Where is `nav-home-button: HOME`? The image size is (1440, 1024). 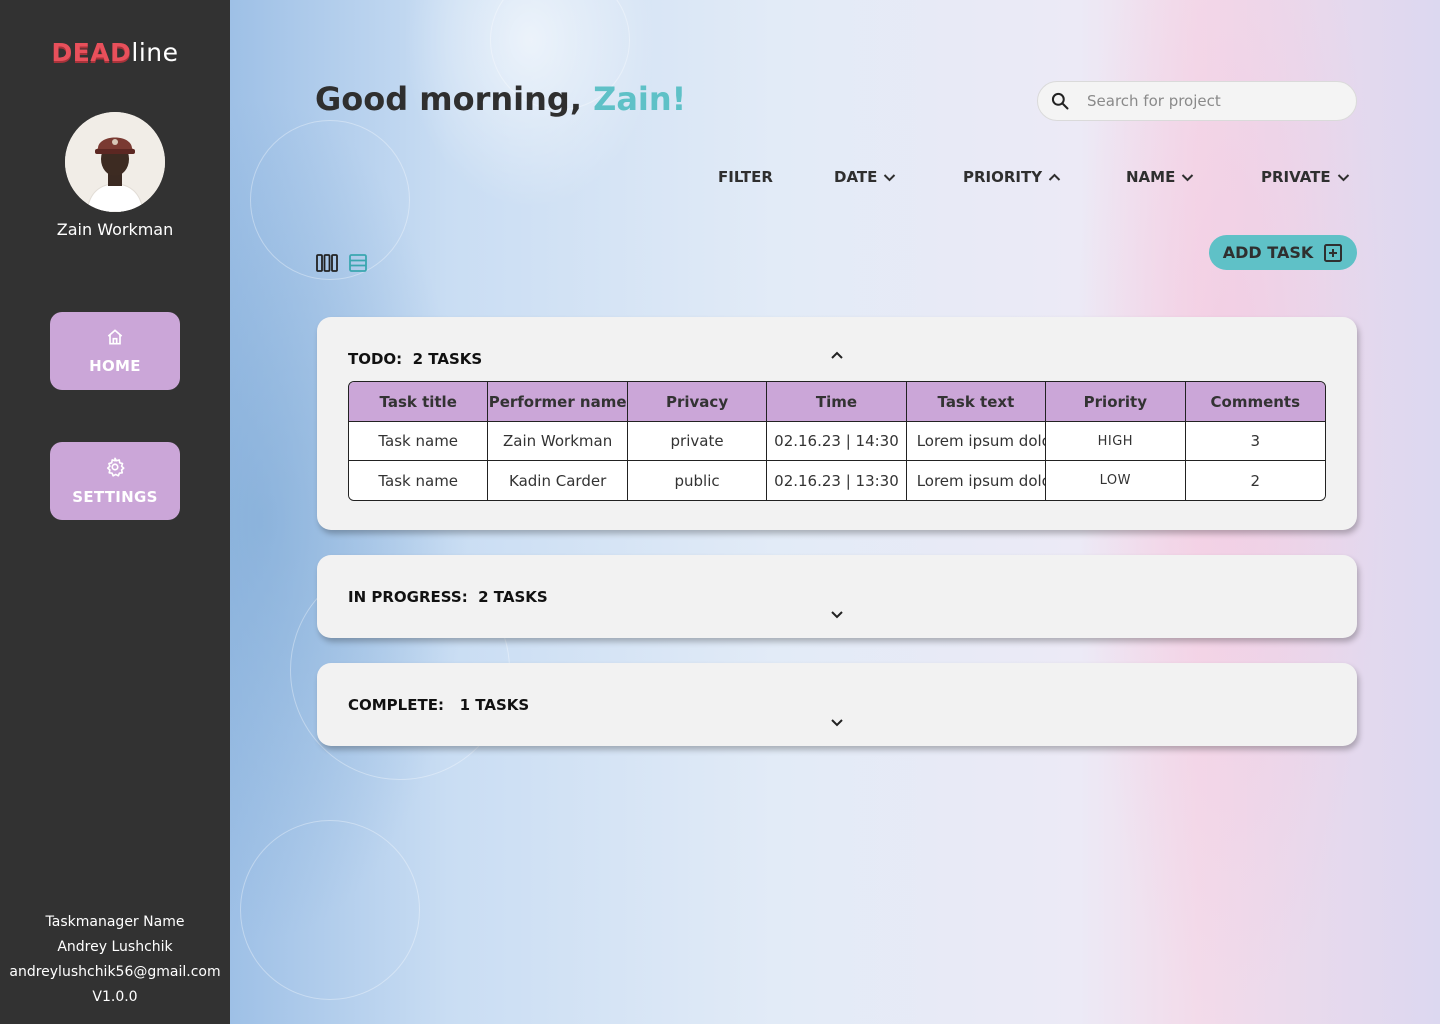
nav-home-button: HOME is located at coordinates (115, 351).